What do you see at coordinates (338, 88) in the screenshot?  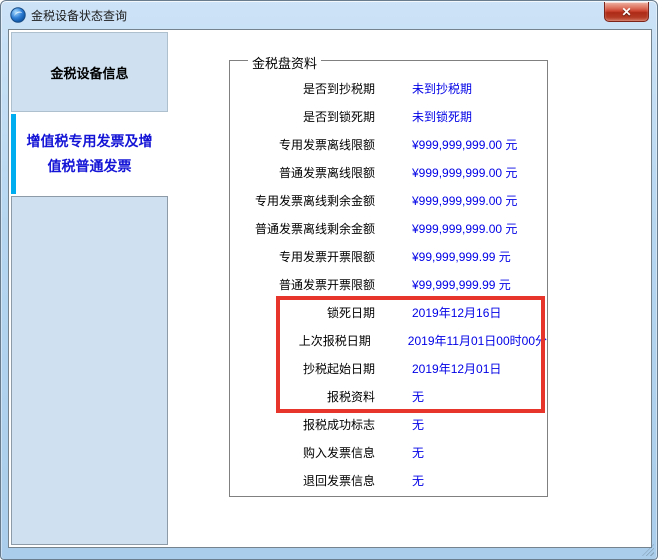 I see `field-label: 是否到抄税期` at bounding box center [338, 88].